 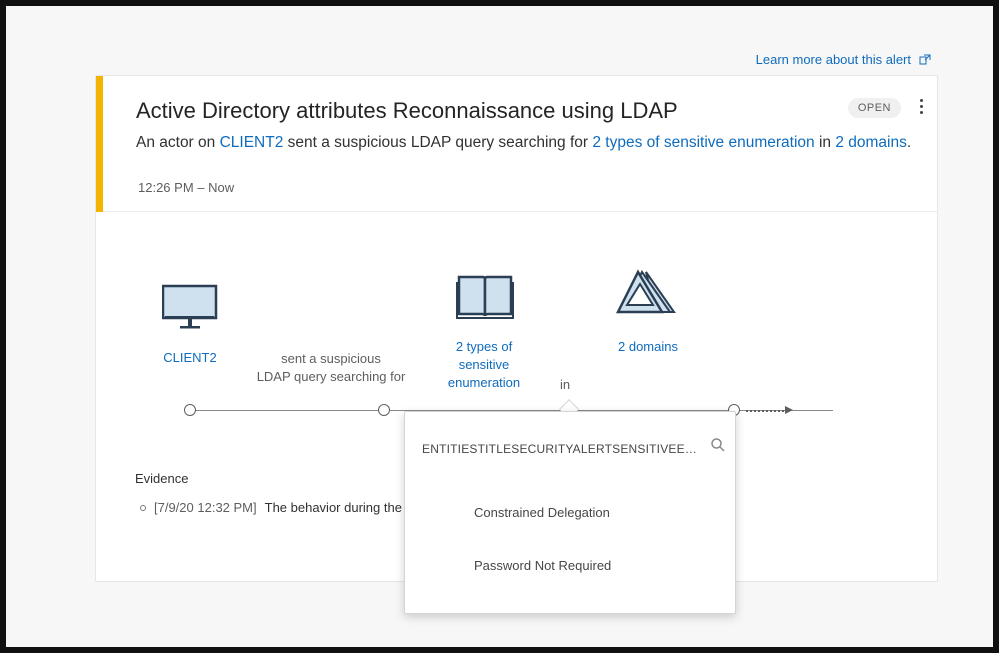 I want to click on bullet-icon, so click(x=143, y=507).